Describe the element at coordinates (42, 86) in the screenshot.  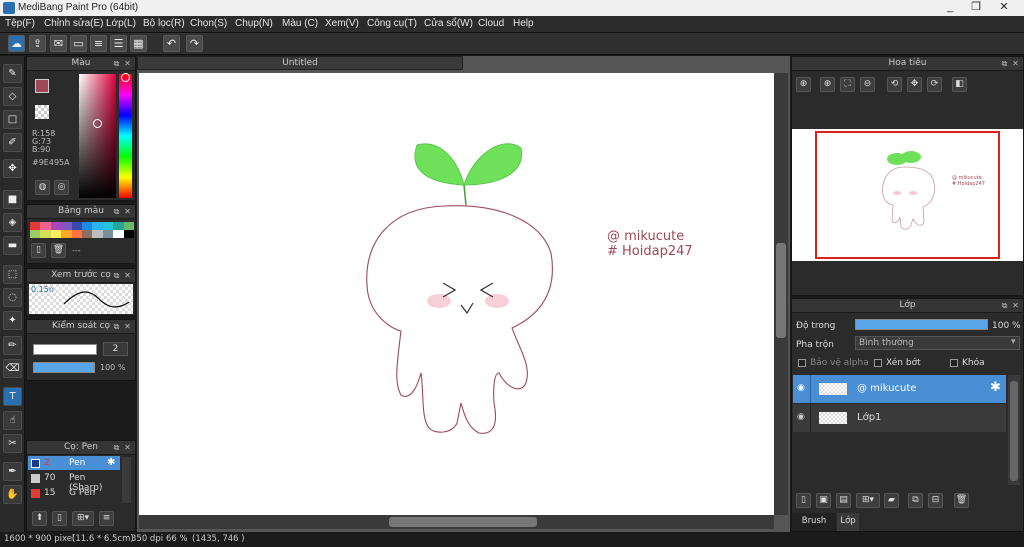
I see `foreground-color` at that location.